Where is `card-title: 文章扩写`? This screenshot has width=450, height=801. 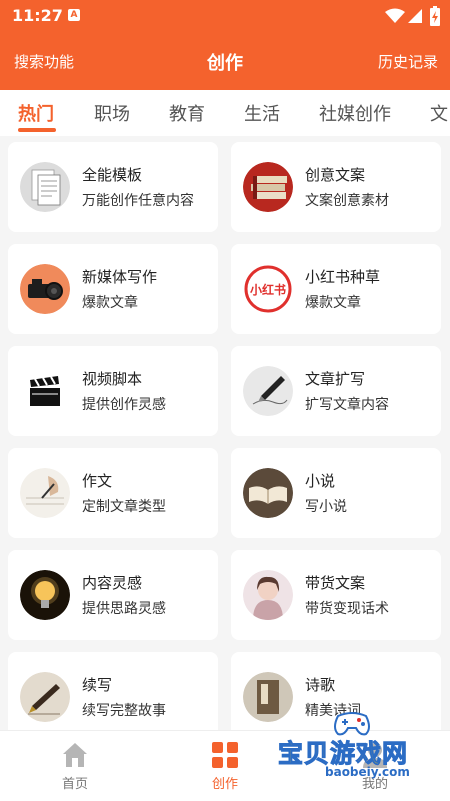
card-title: 文章扩写 is located at coordinates (335, 379).